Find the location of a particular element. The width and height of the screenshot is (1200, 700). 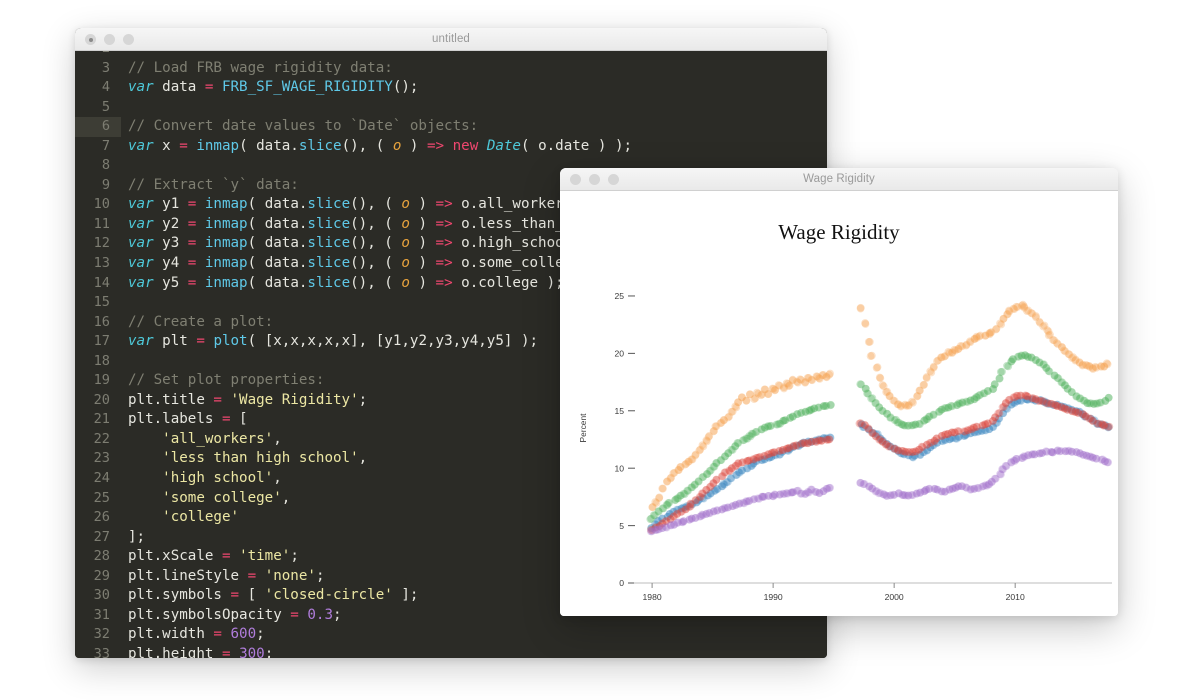

x-axis-tick-label: 1980 is located at coordinates (652, 597).